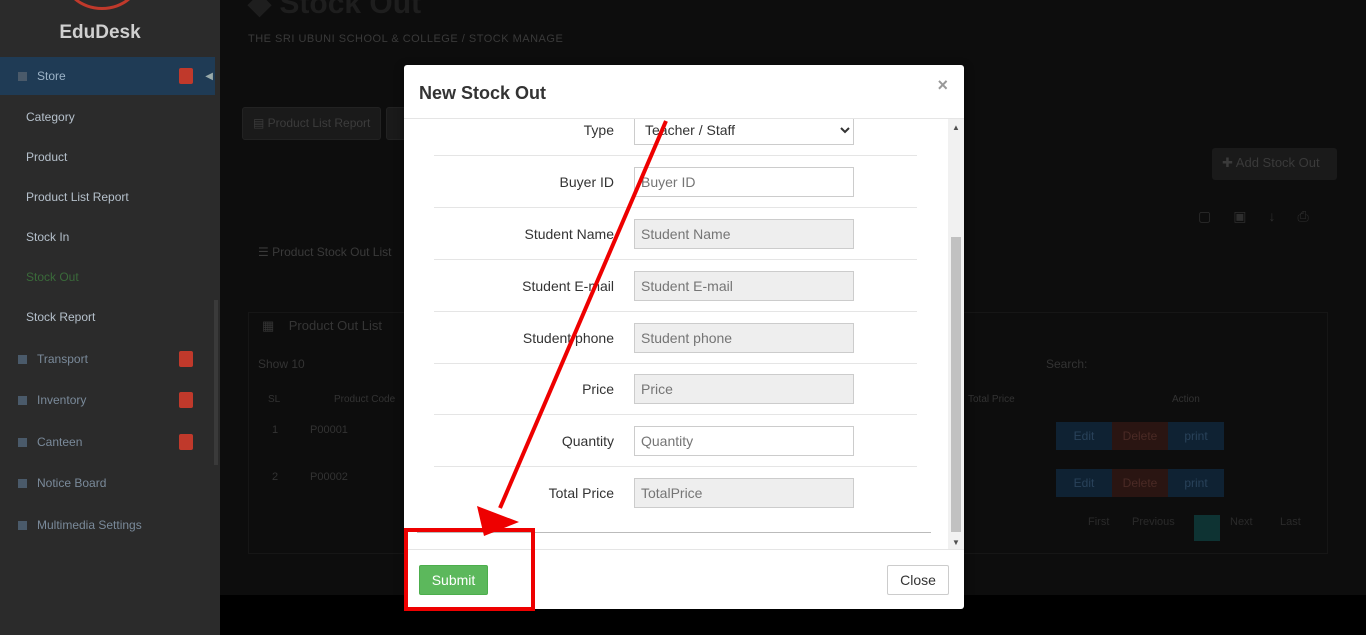  I want to click on row-sl: 1, so click(275, 430).